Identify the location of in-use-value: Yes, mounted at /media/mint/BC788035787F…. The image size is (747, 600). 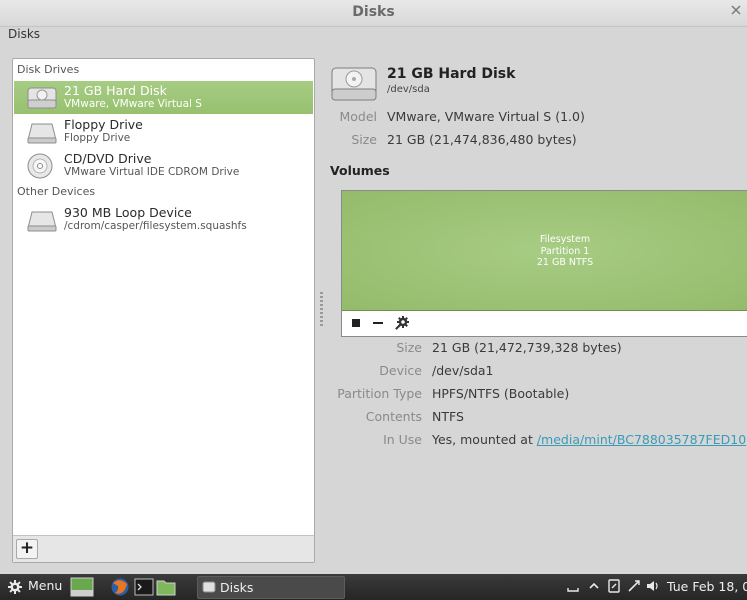
(589, 439).